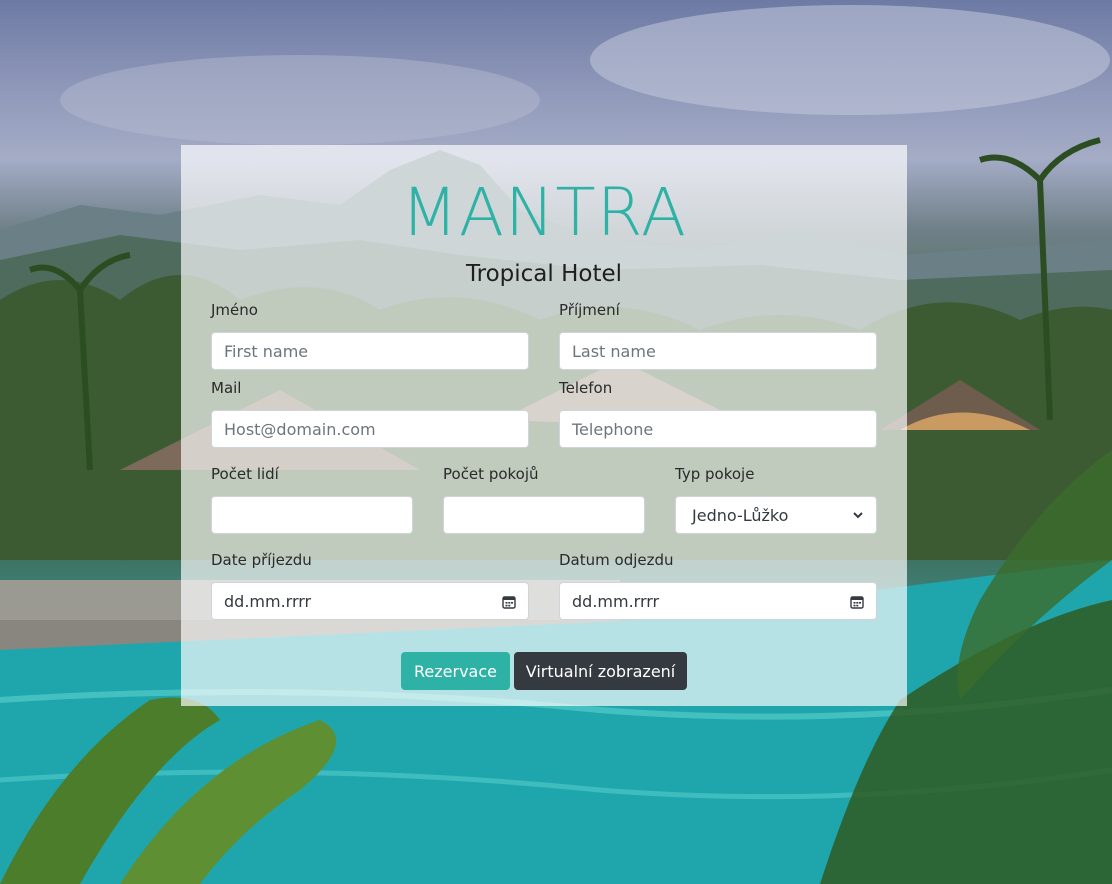 The image size is (1112, 884). Describe the element at coordinates (370, 429) in the screenshot. I see `mail-input` at that location.